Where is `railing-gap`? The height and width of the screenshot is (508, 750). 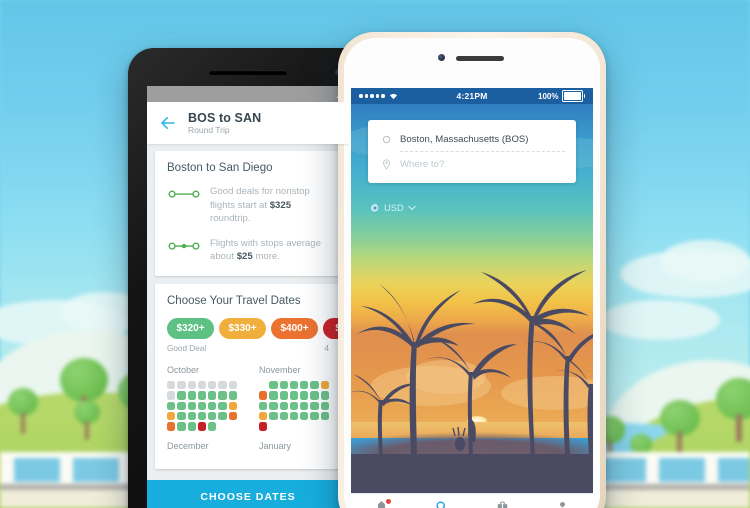
railing-gap is located at coordinates (37, 469).